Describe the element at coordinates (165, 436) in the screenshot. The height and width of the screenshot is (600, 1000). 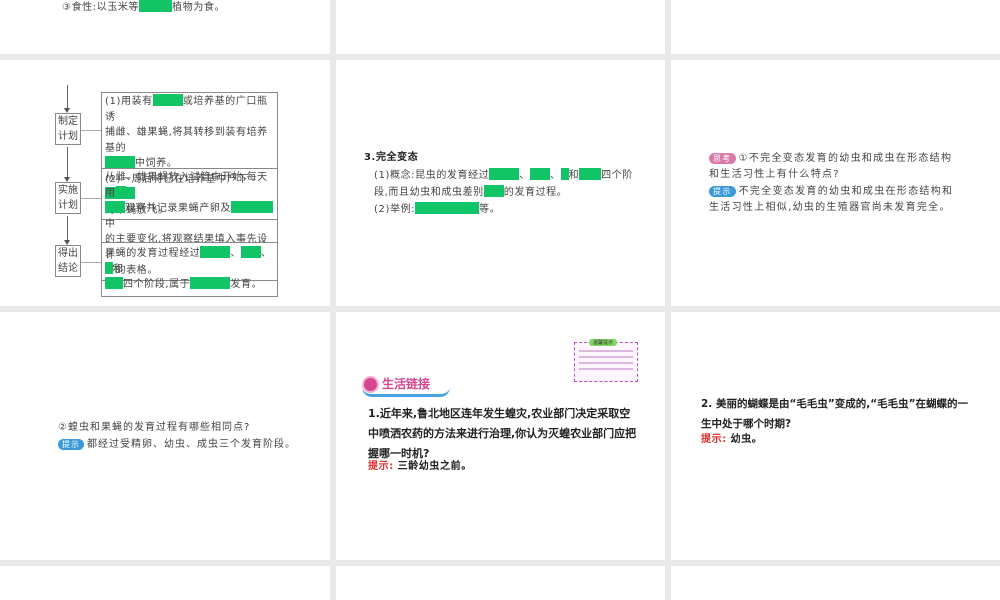
I see `slide-q2: ②蝗虫和果蝇的发育过程有哪些相同点? 提示 都经过受精卵、幼虫、成虫三个发育阶段。` at that location.